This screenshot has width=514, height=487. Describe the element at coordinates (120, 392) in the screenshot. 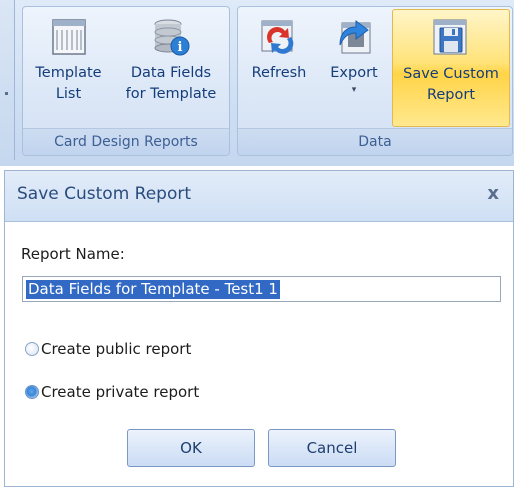

I see `private-report-label: Create private report` at that location.